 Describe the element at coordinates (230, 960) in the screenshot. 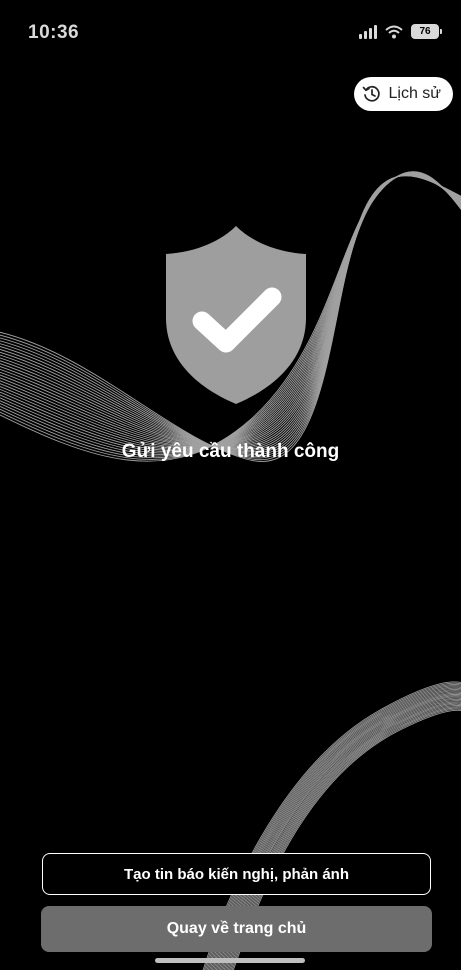

I see `home-indicator` at that location.